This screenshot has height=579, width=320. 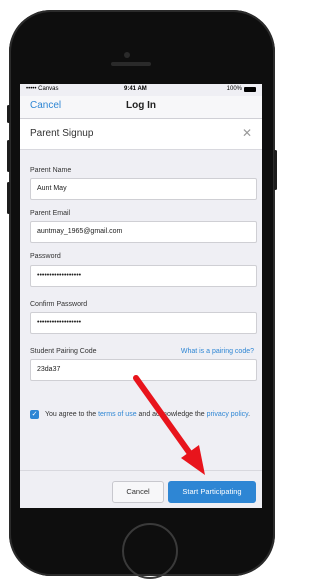 I want to click on agreement-checkbox: ✓, so click(x=34, y=414).